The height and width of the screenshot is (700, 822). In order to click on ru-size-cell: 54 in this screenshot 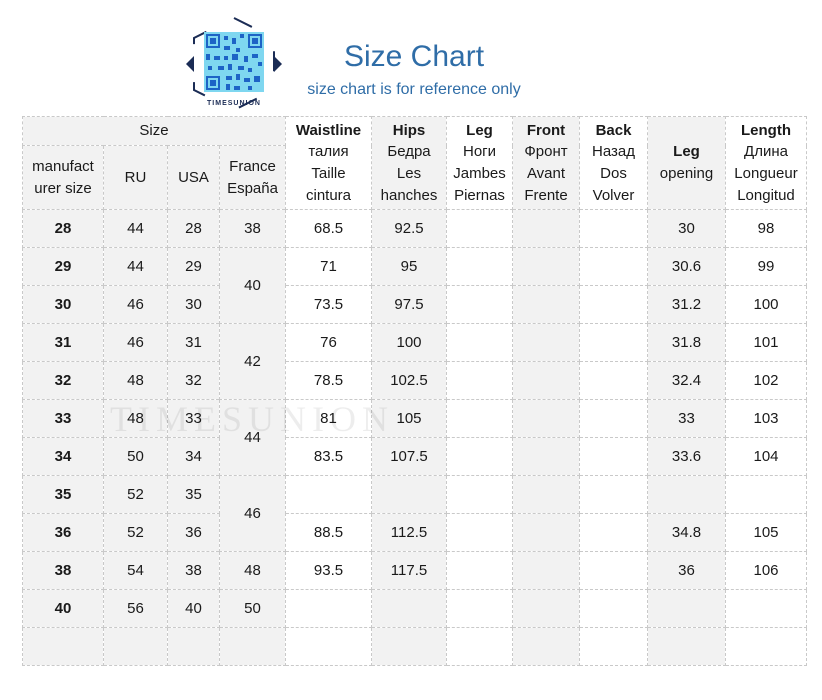, I will do `click(135, 570)`.